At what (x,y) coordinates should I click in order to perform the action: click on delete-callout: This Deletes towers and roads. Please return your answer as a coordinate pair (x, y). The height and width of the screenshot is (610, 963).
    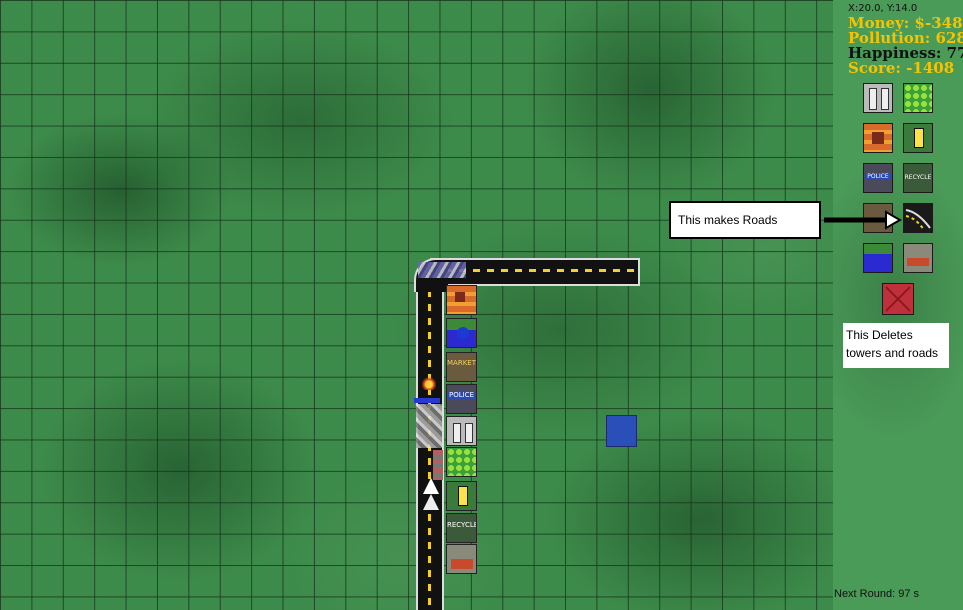
    Looking at the image, I should click on (896, 345).